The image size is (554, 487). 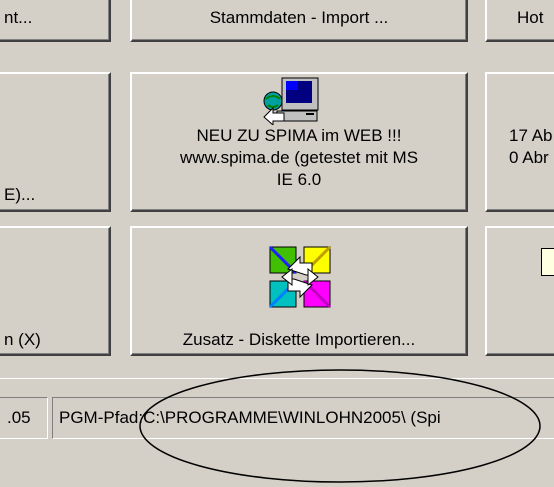 I want to click on row3-left-button: n (X), so click(x=55, y=291).